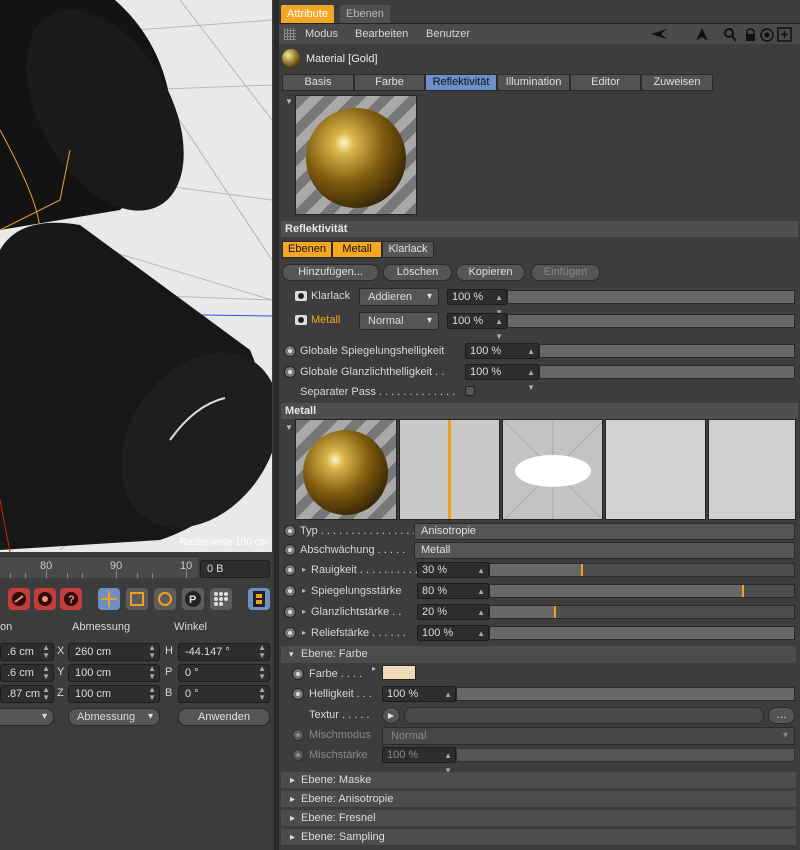 This screenshot has width=800, height=850. I want to click on layer-name-klarlack: Klarlack, so click(330, 296).